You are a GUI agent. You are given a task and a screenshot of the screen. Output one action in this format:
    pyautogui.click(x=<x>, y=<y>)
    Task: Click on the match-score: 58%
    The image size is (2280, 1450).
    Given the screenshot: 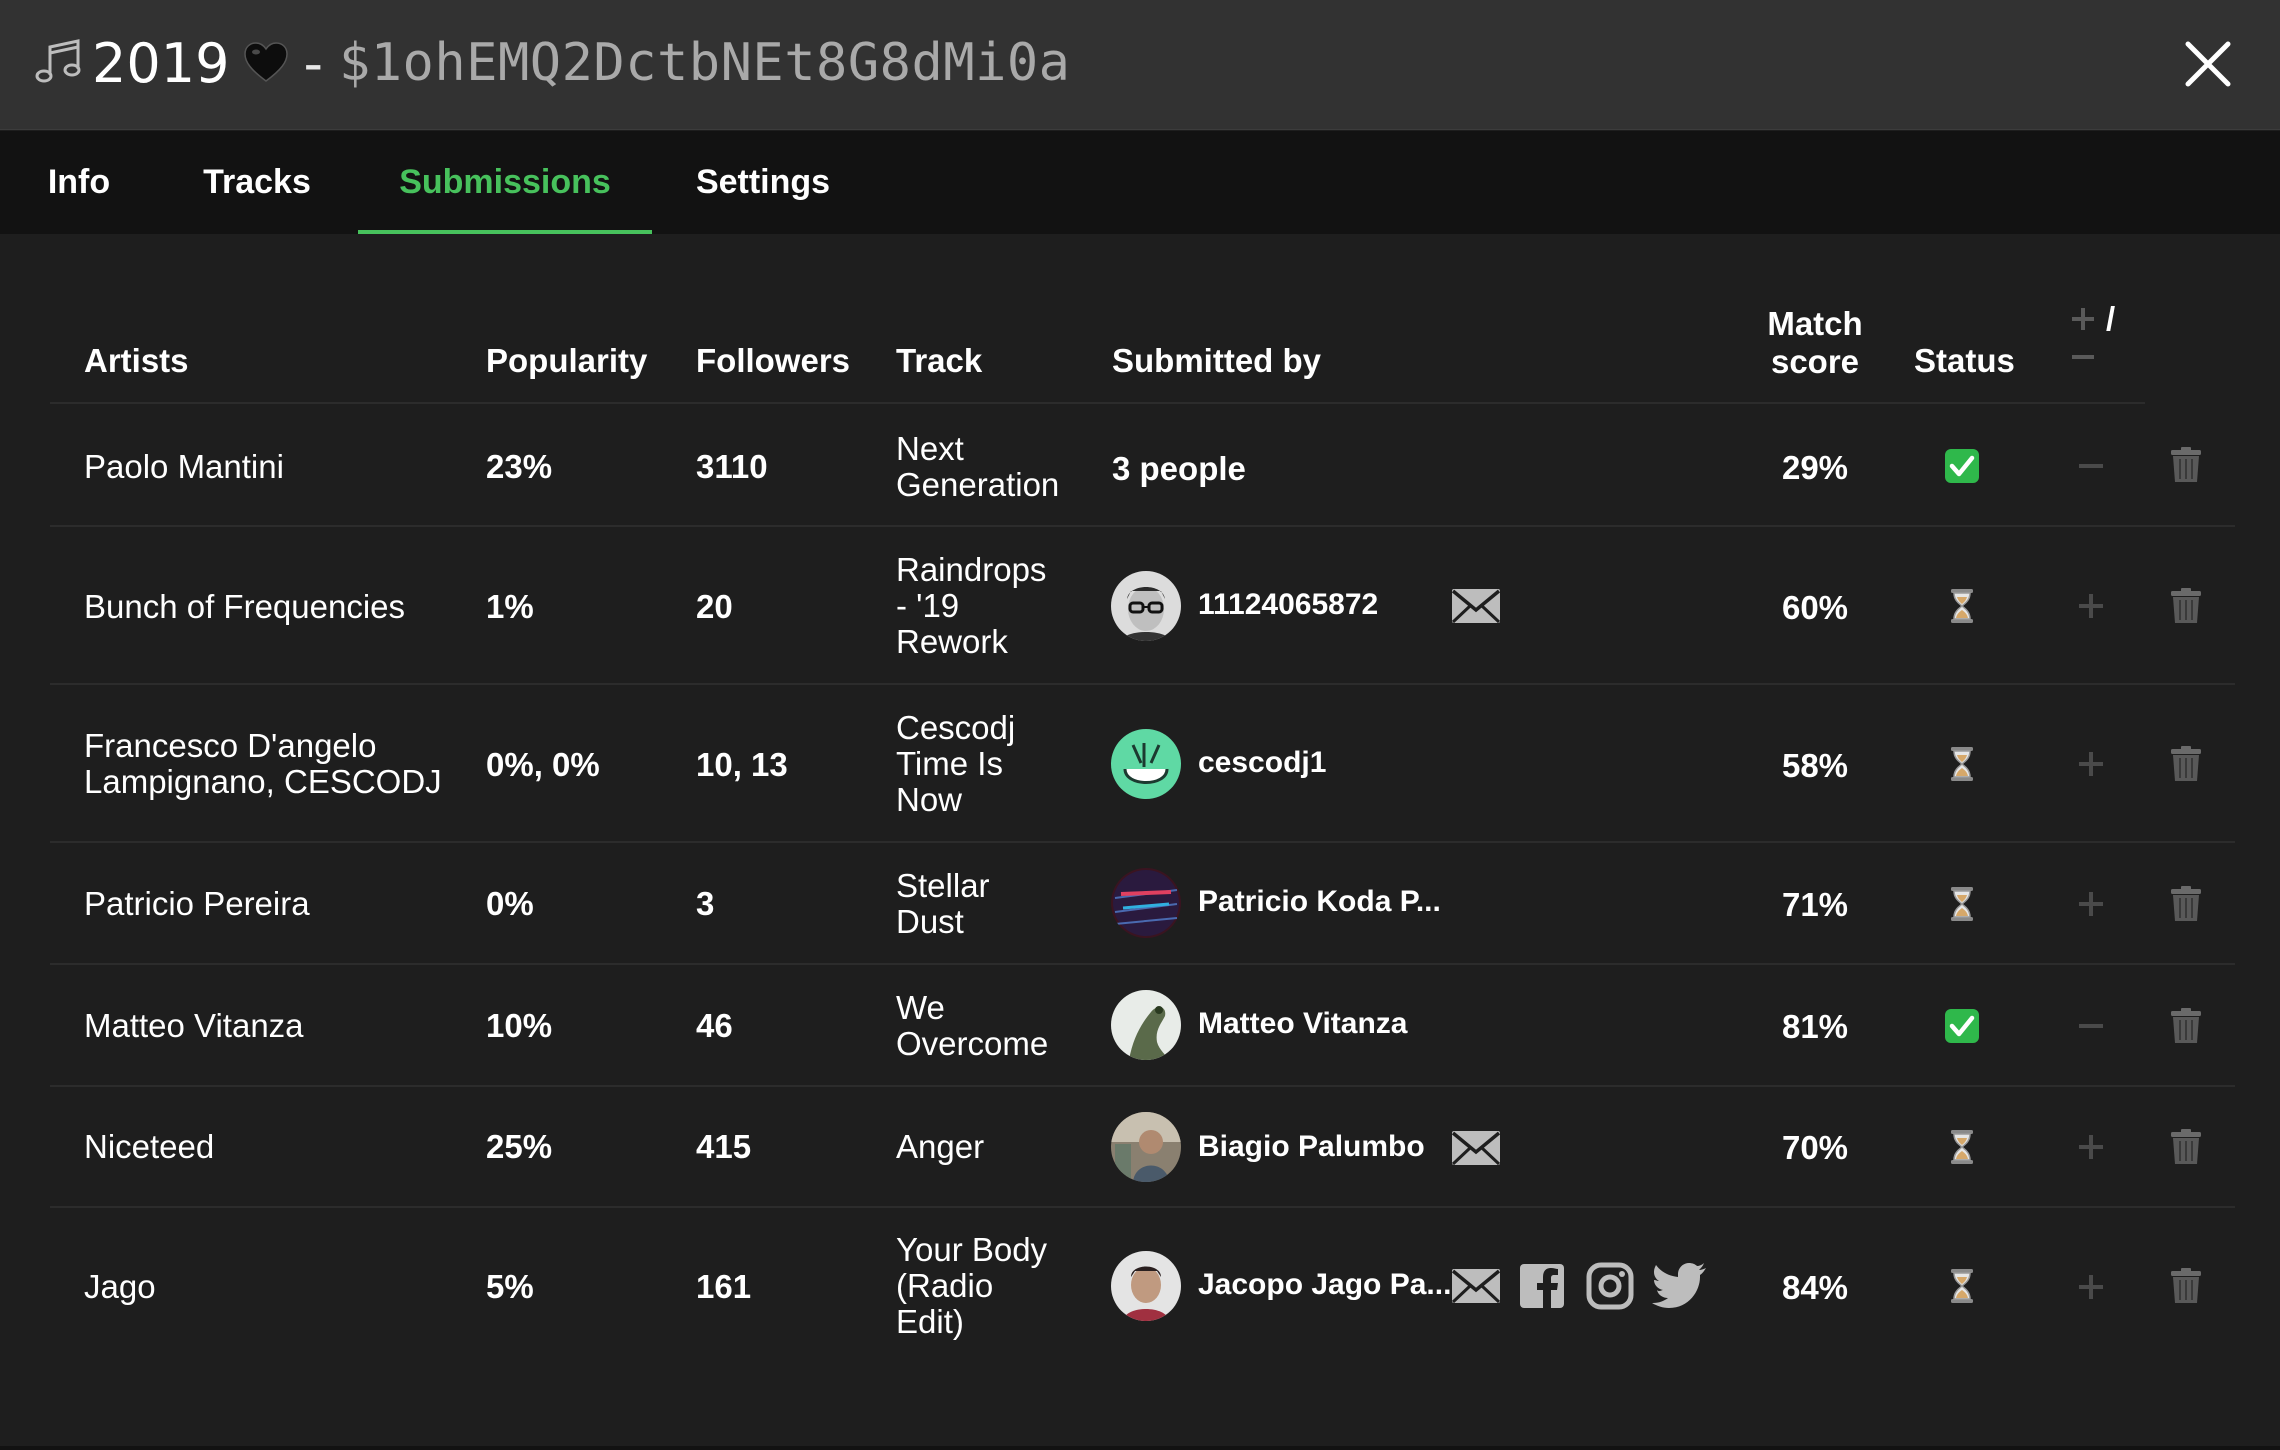 What is the action you would take?
    pyautogui.click(x=1815, y=765)
    